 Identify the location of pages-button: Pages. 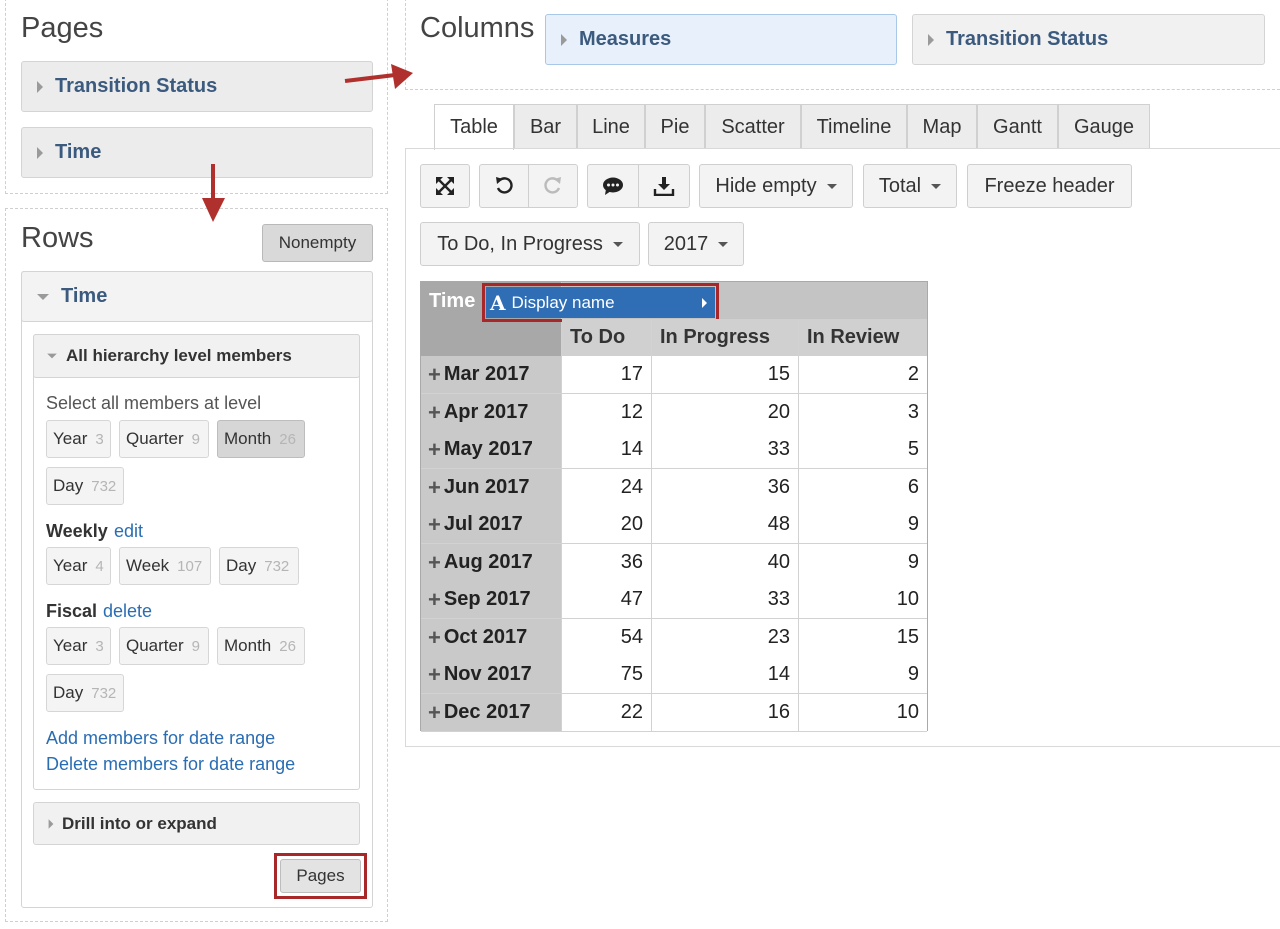
(320, 876).